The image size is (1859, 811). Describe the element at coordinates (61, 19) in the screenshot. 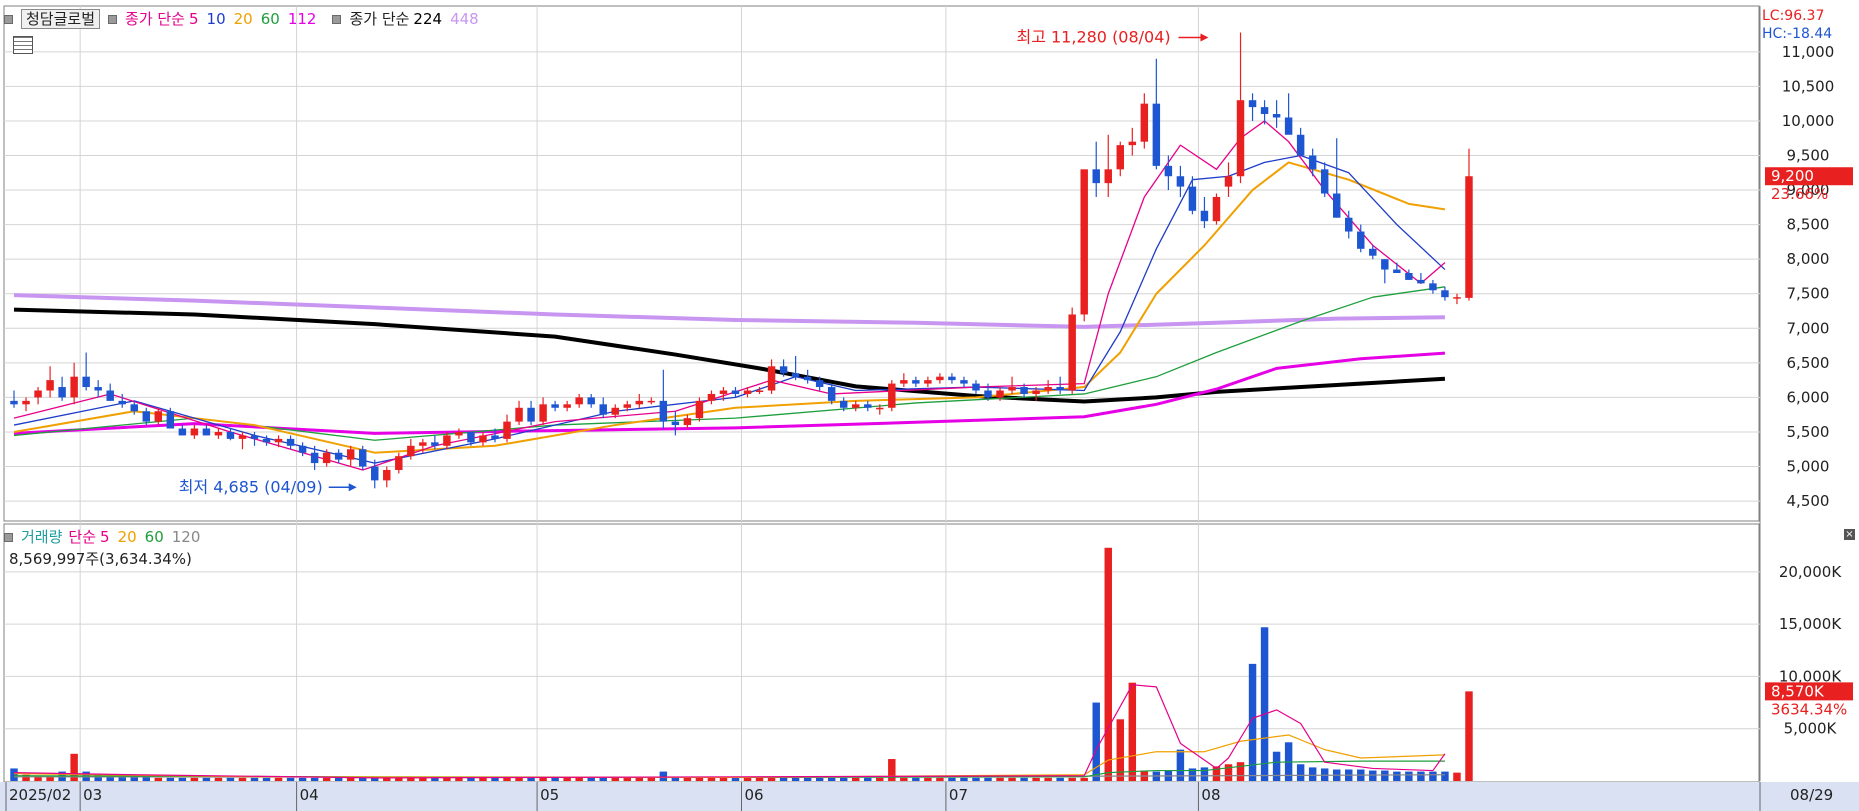

I see `stock-name: 청담글로벌` at that location.